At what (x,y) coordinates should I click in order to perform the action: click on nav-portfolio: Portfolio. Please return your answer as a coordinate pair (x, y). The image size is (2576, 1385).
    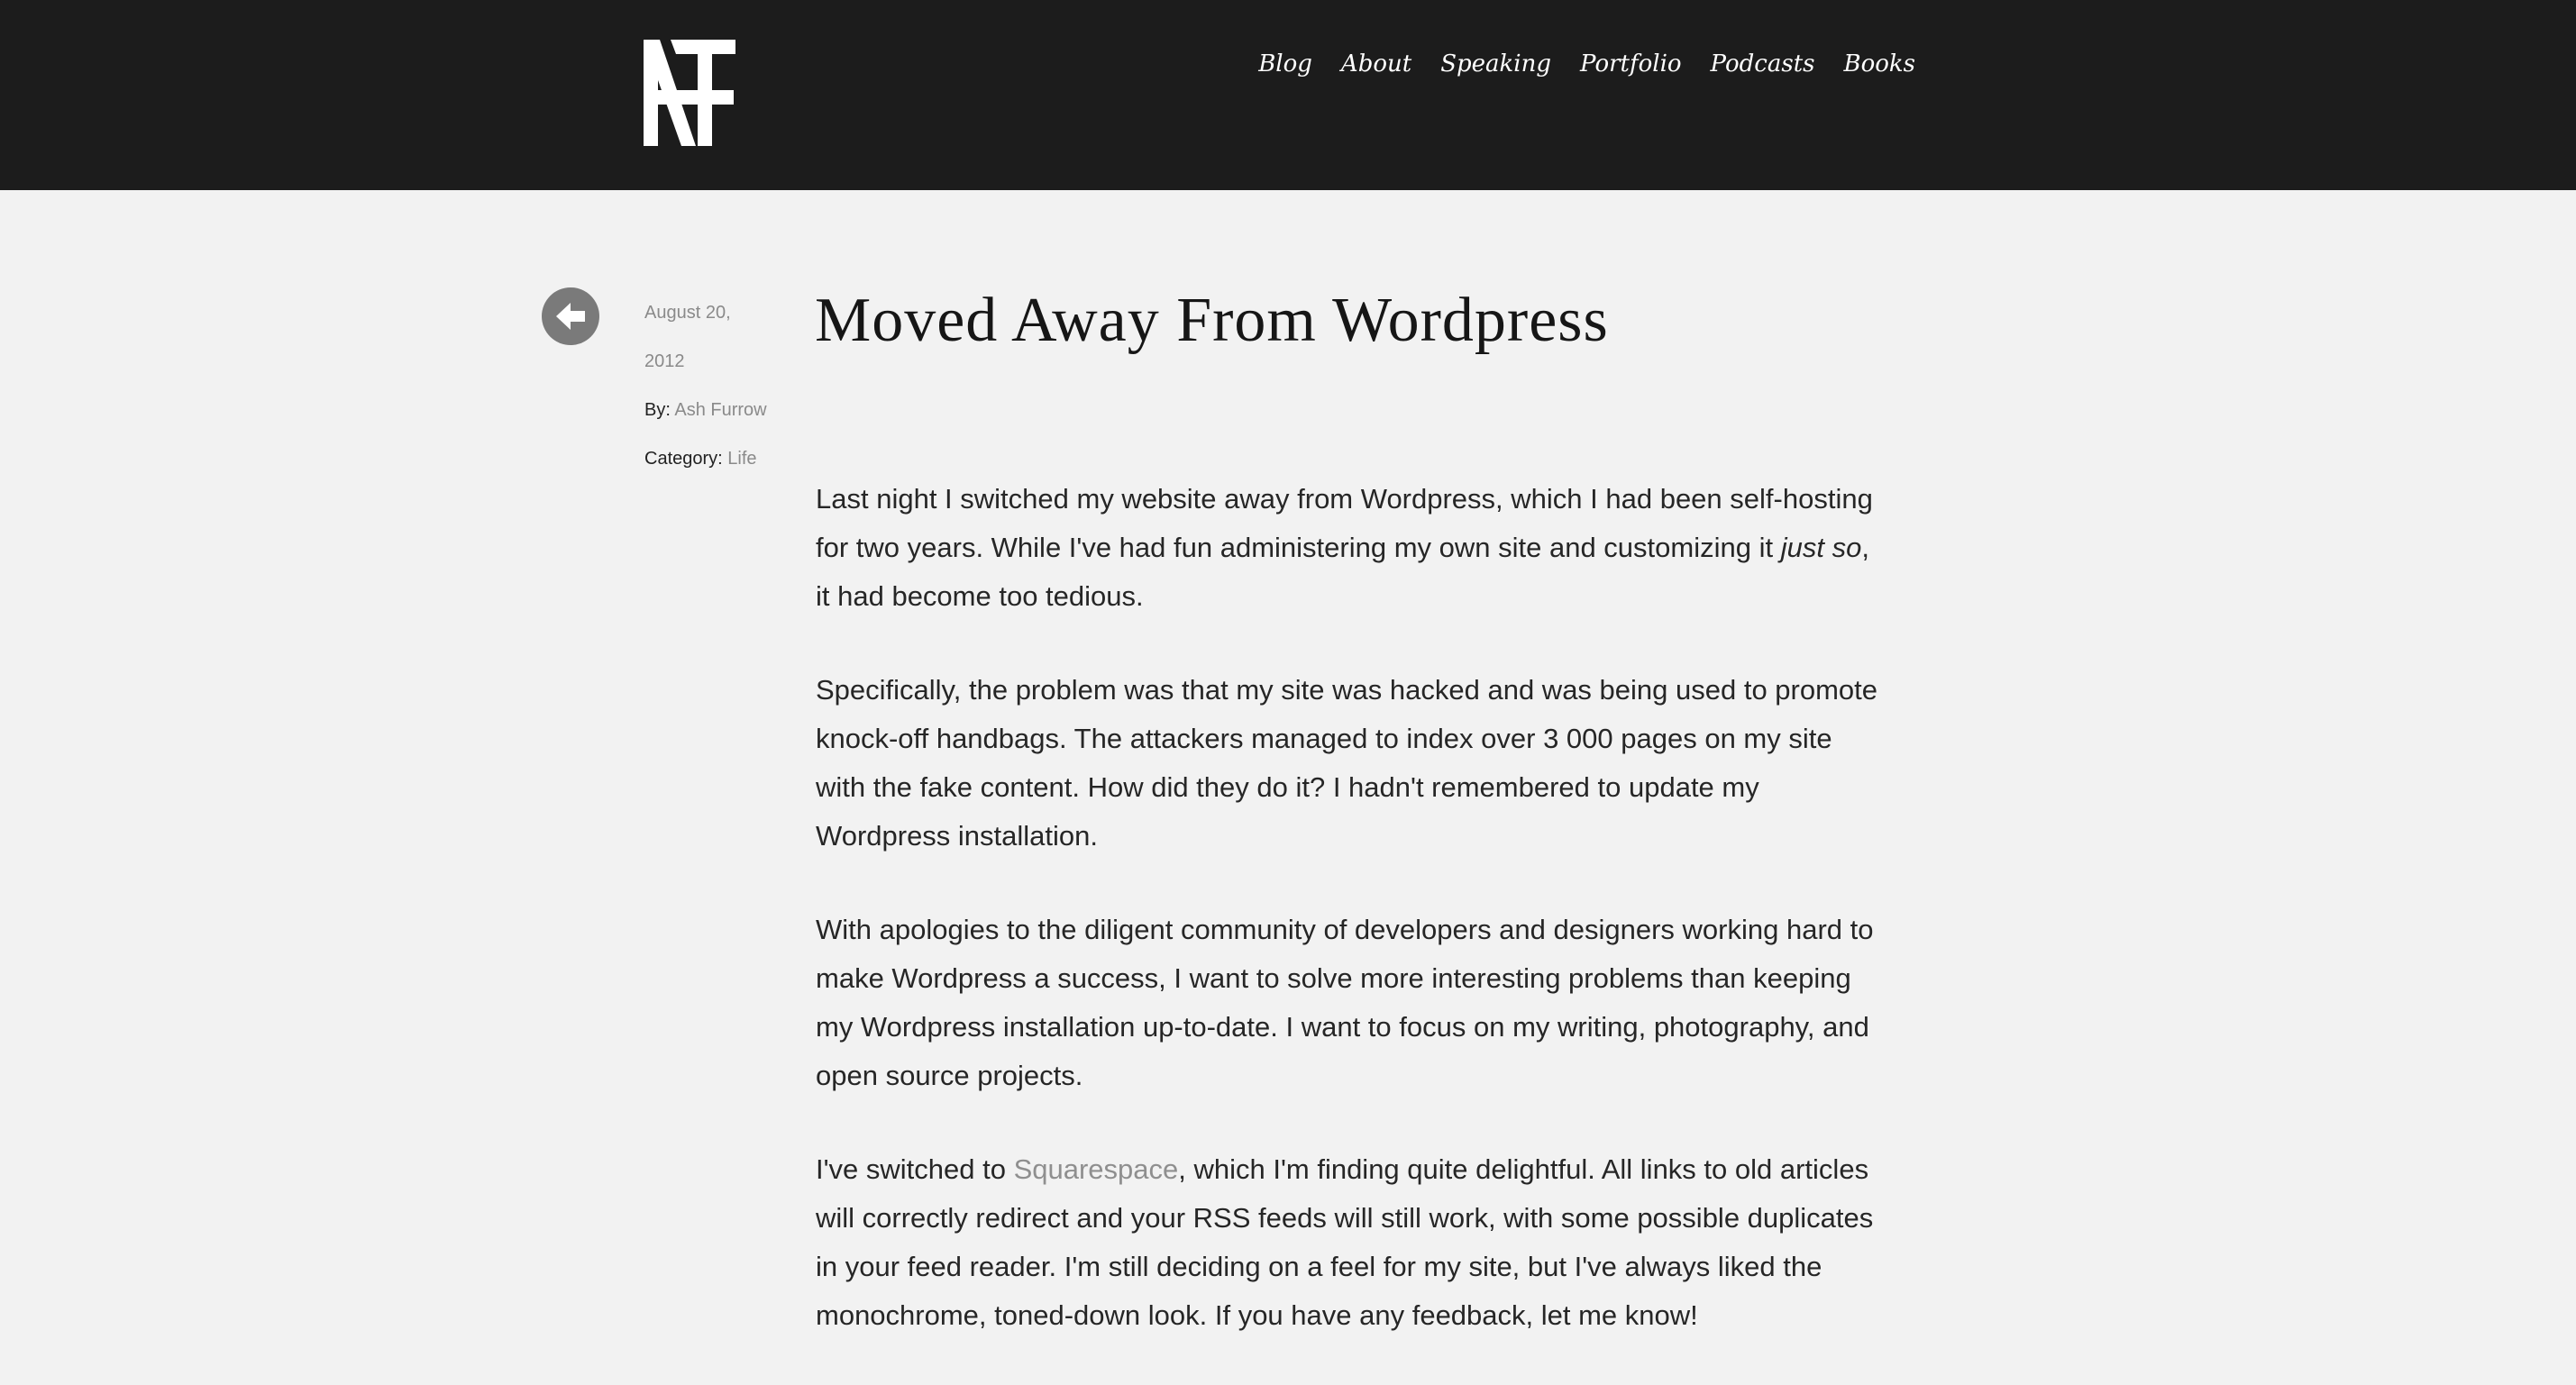
    Looking at the image, I should click on (1631, 63).